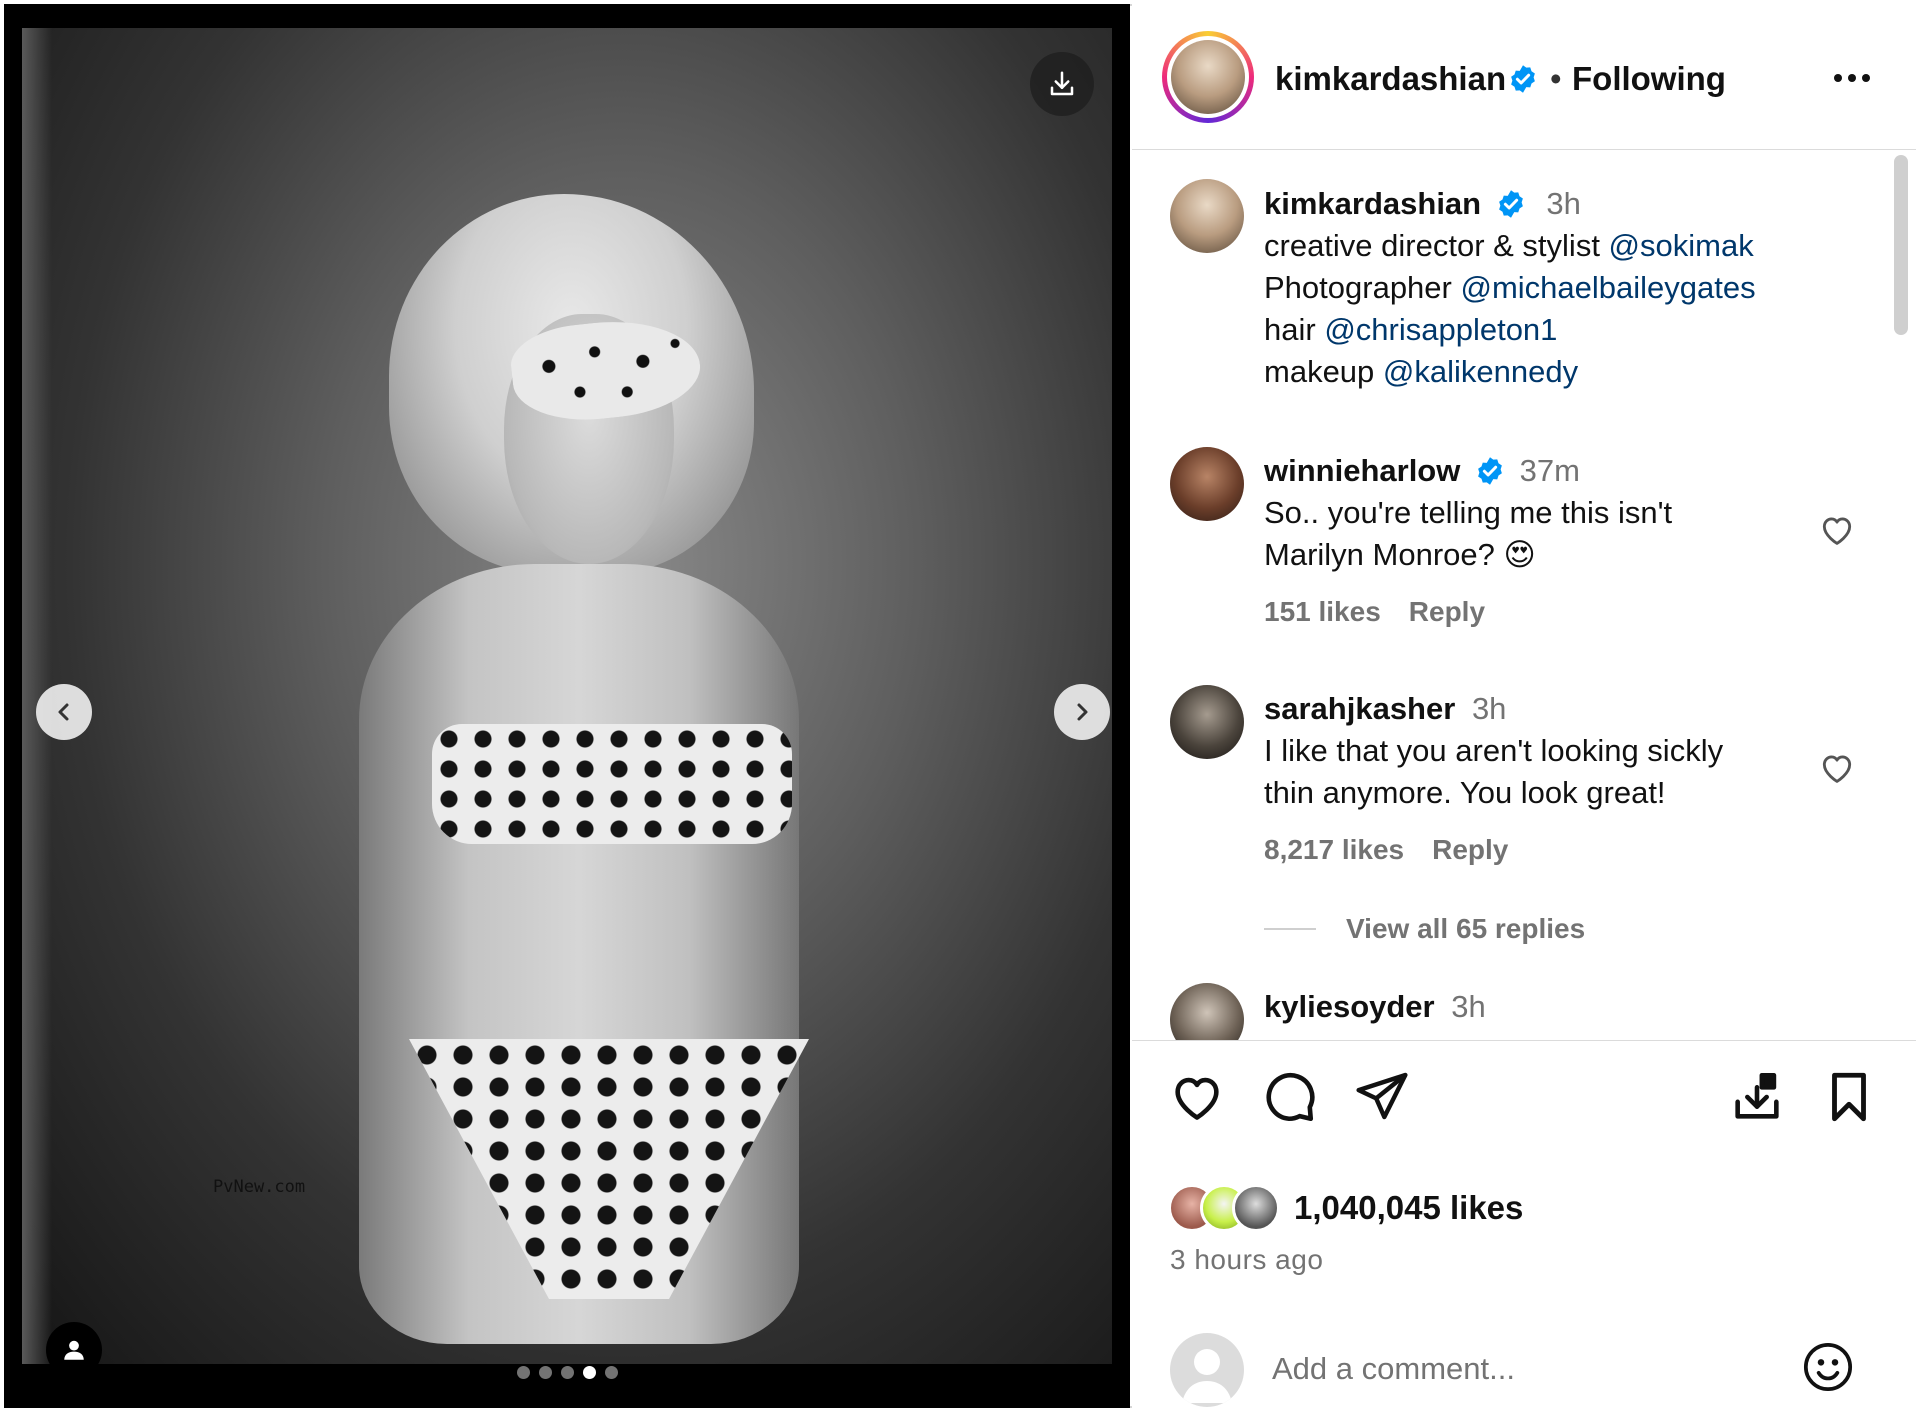 This screenshot has width=1920, height=1414. I want to click on more-icon, so click(1852, 78).